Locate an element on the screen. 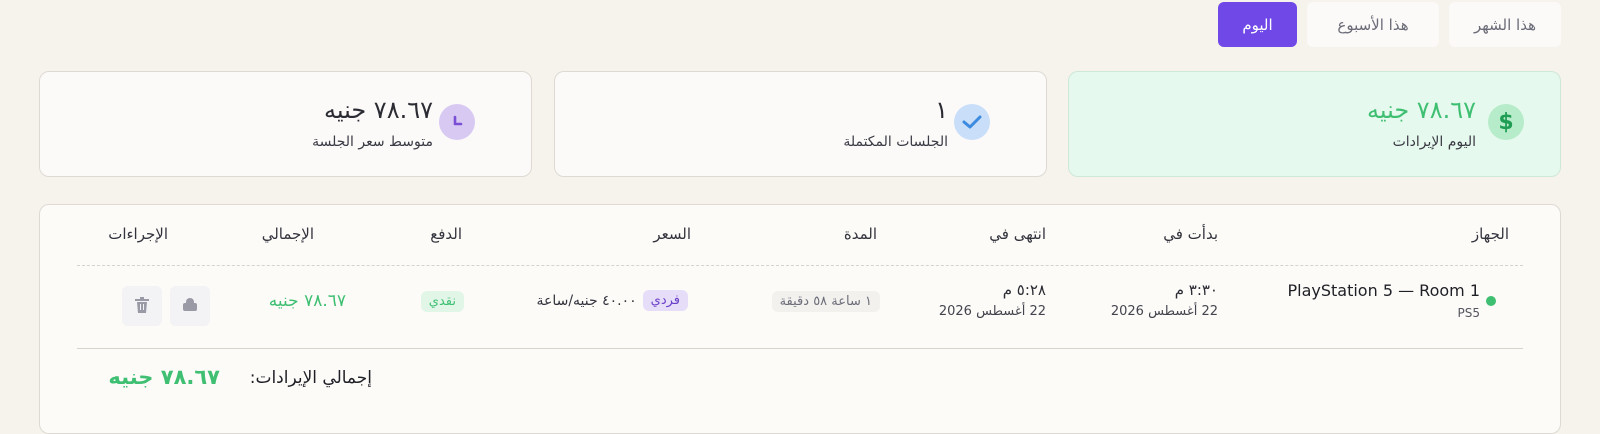 This screenshot has height=434, width=1600. started-date: 22 أغسطس 2026 is located at coordinates (1164, 311).